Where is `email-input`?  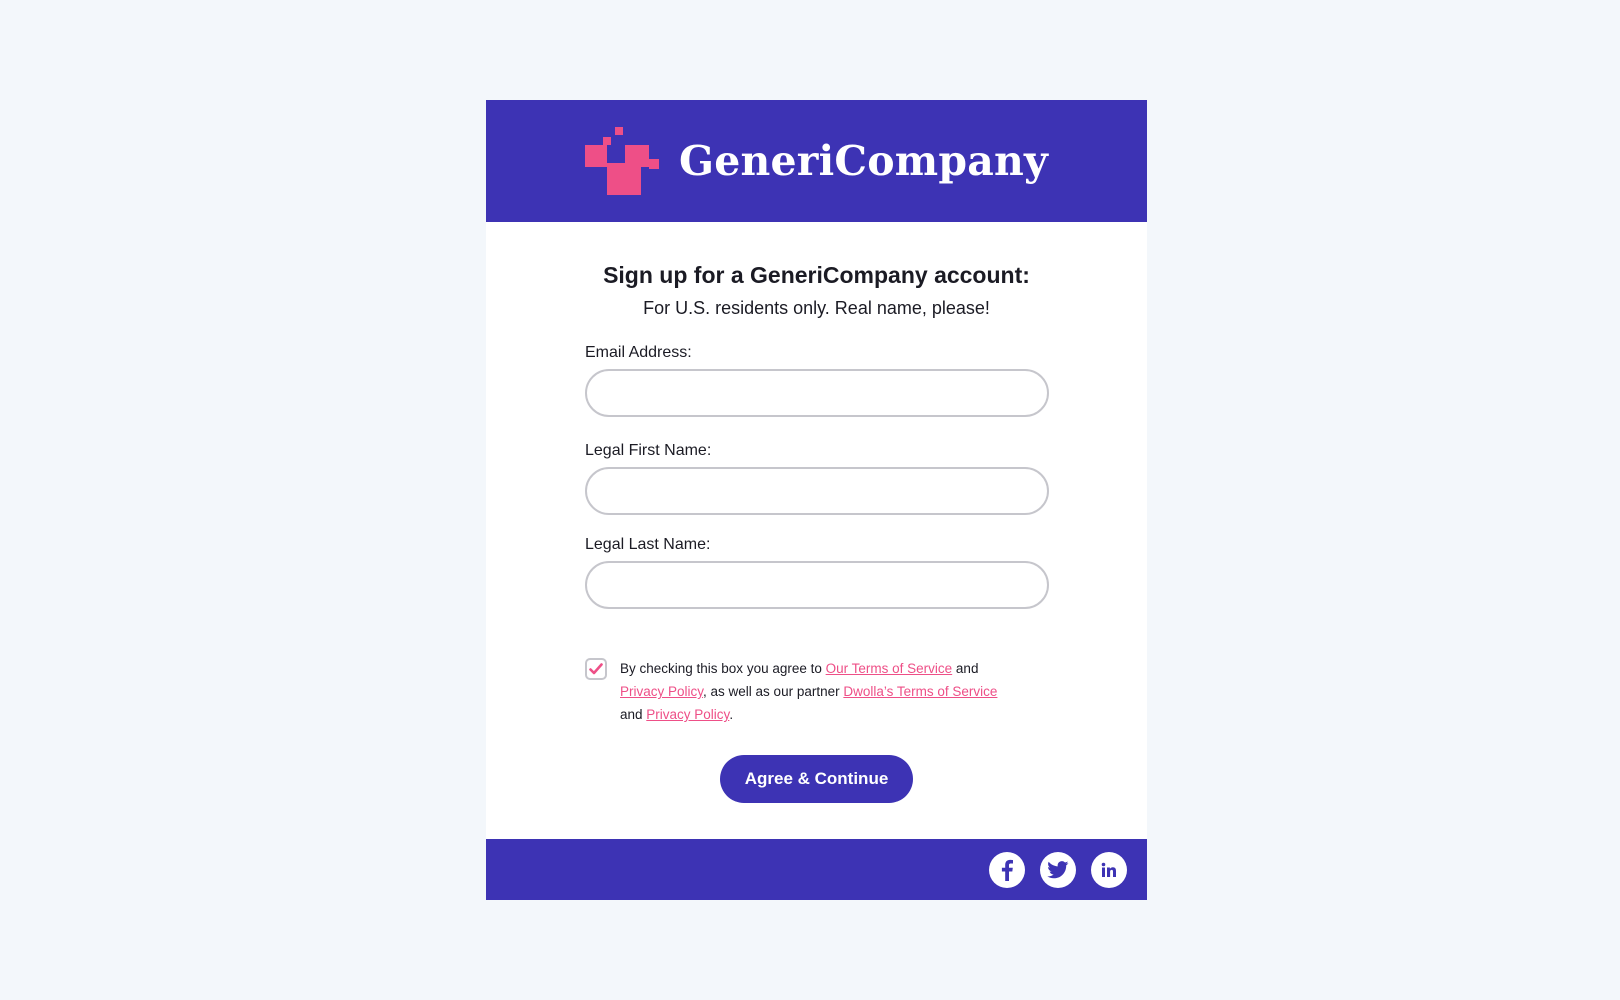 email-input is located at coordinates (817, 393).